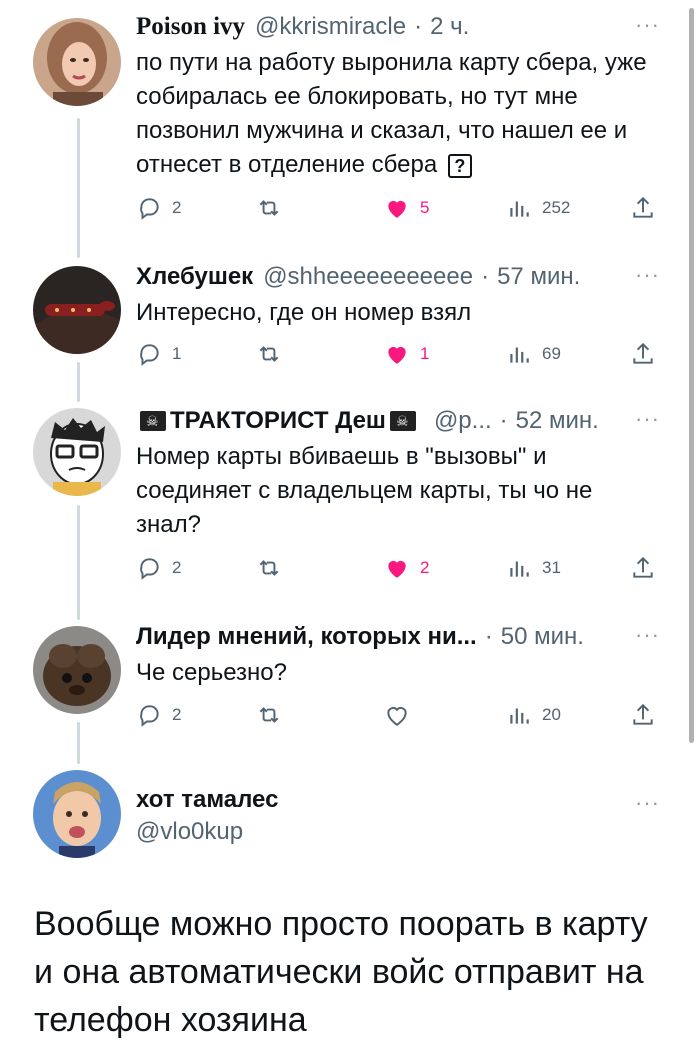 This screenshot has width=700, height=1057. Describe the element at coordinates (190, 27) in the screenshot. I see `author-name: Poison ivy` at that location.